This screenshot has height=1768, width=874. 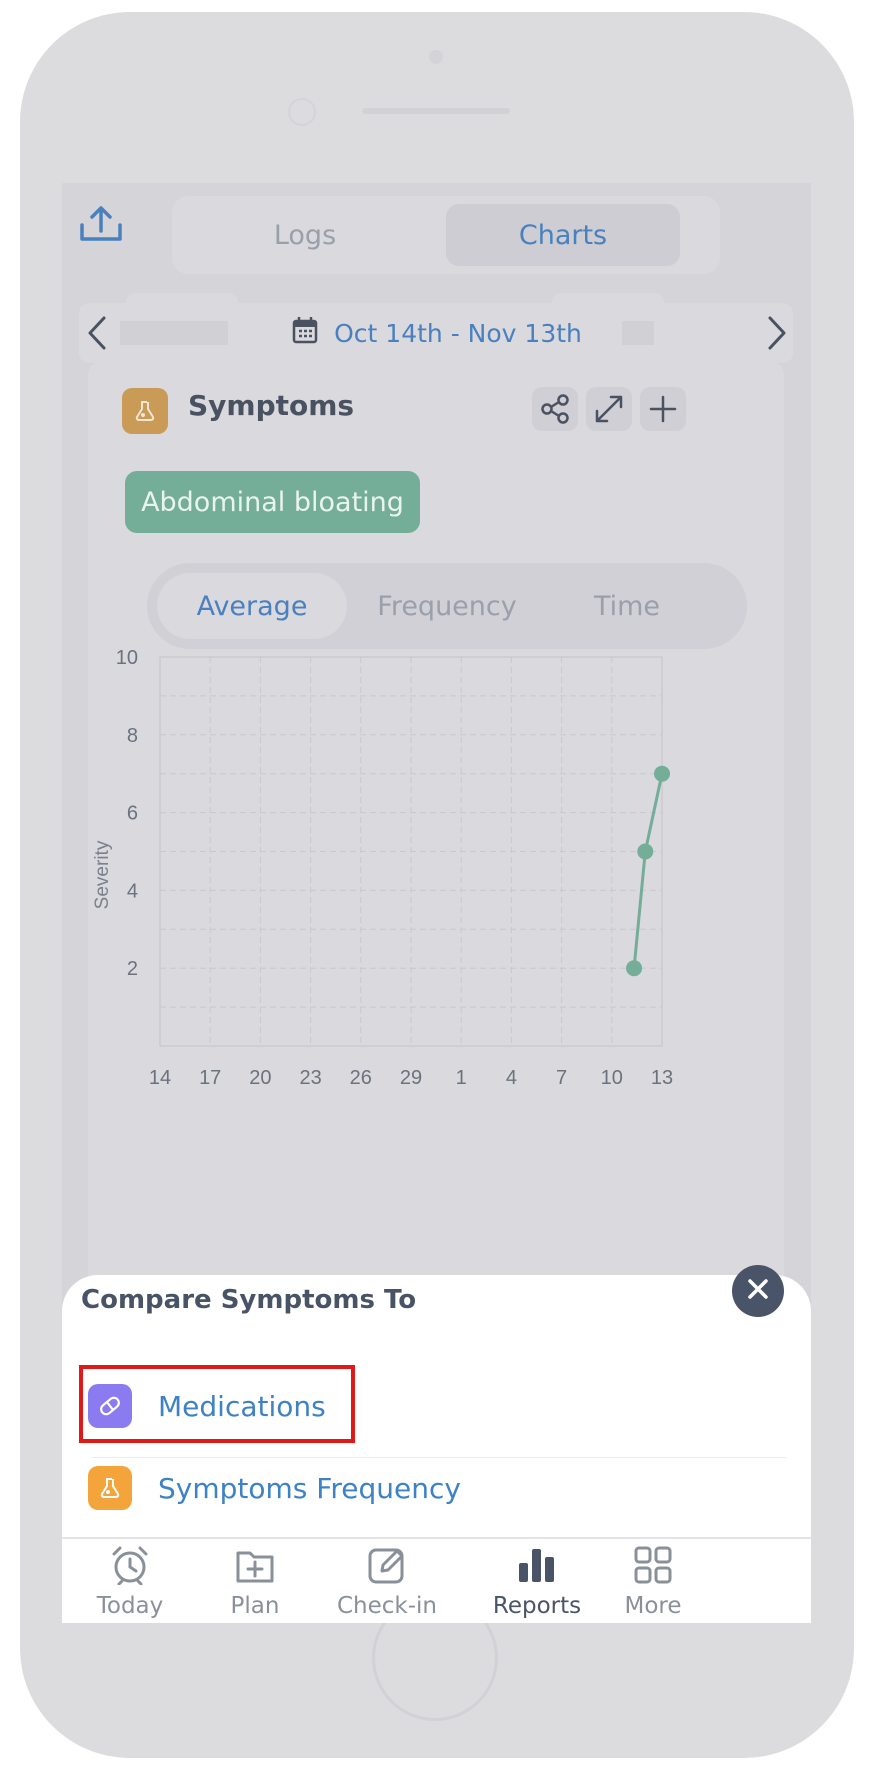 I want to click on x-tick-label: 10, so click(x=612, y=1078).